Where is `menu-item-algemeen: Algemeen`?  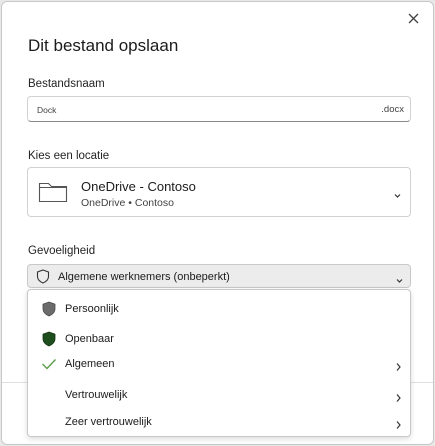
menu-item-algemeen: Algemeen is located at coordinates (219, 364).